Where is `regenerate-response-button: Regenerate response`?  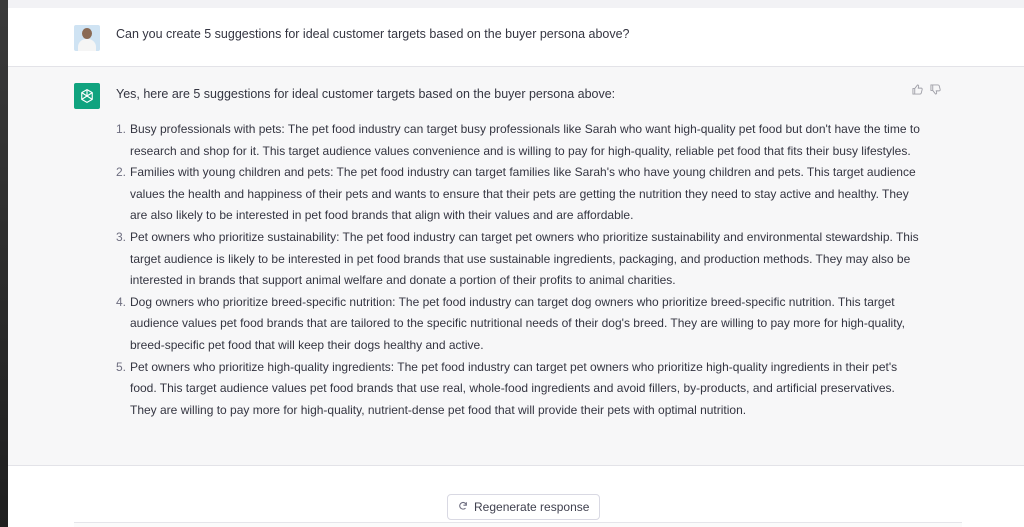 regenerate-response-button: Regenerate response is located at coordinates (524, 507).